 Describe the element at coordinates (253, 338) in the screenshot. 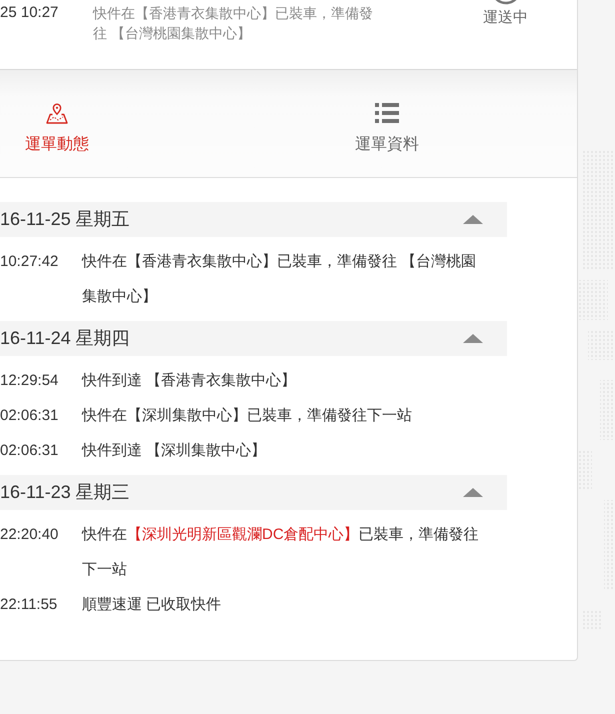

I see `date-header: 16-11-24 星期四` at that location.